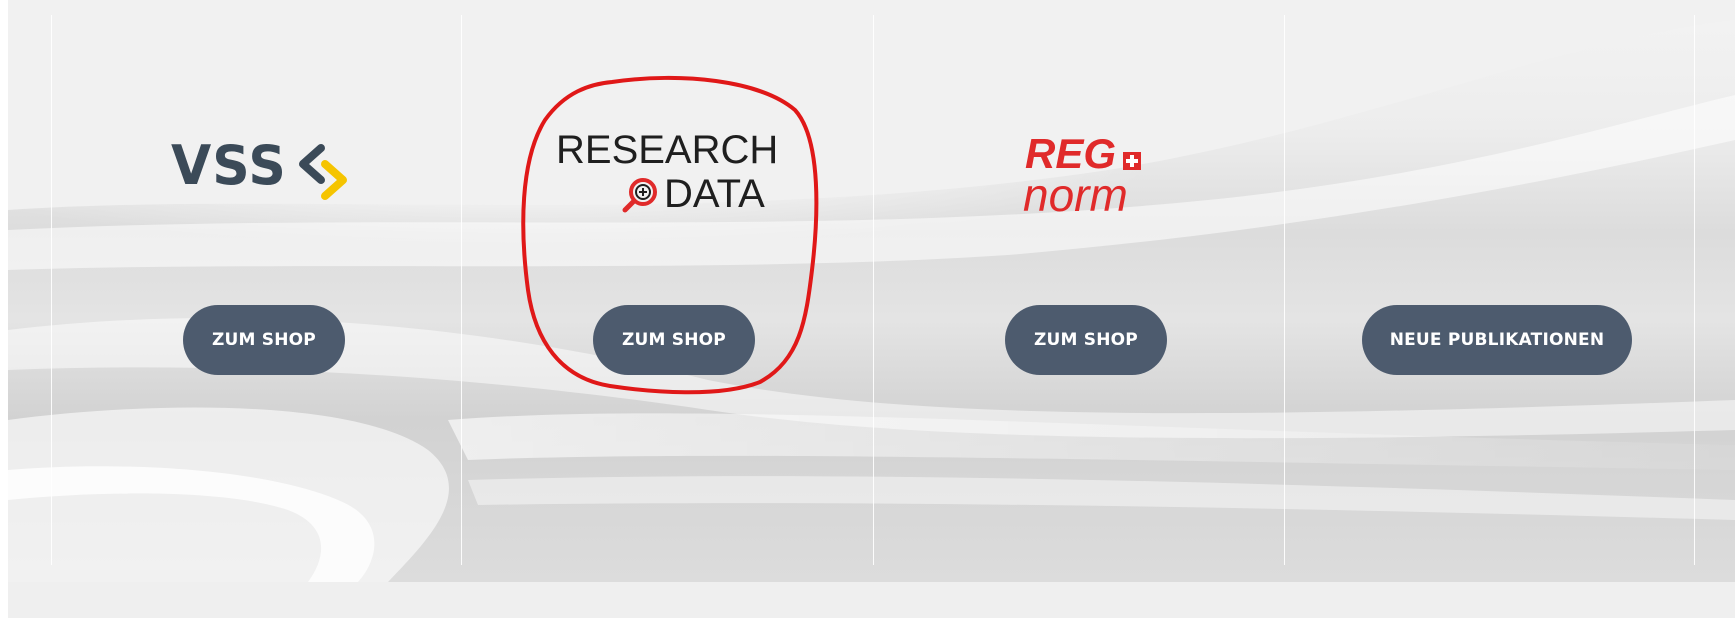 This screenshot has height=618, width=1735. I want to click on research-logo-line1: RESEARCH, so click(667, 150).